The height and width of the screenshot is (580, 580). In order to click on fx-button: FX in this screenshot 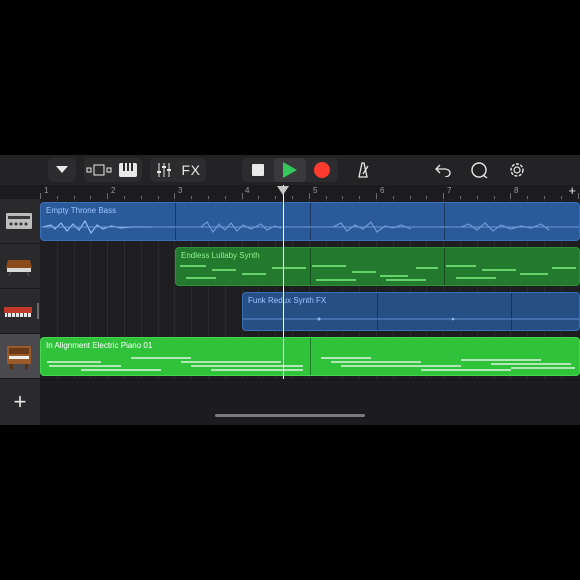, I will do `click(191, 170)`.